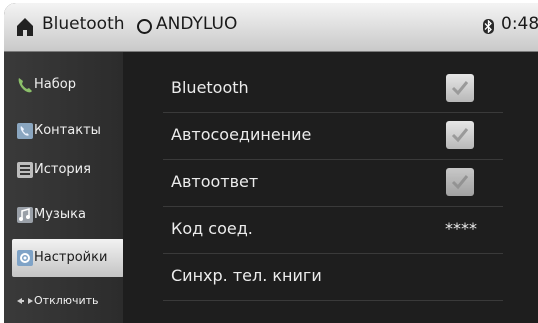 Image resolution: width=538 pixels, height=323 pixels. I want to click on sidebar-item-label: Отключить, so click(66, 300).